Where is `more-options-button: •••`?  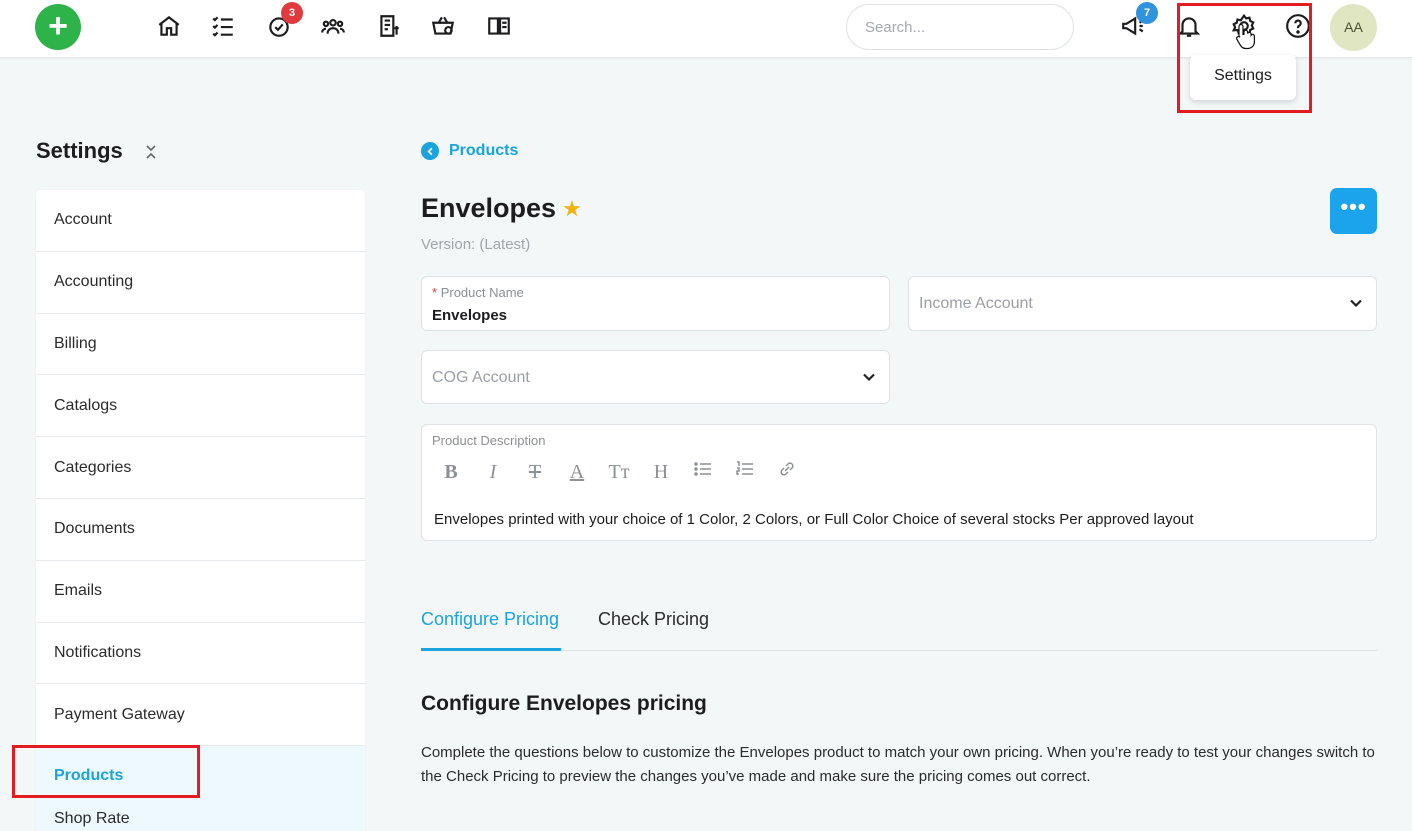
more-options-button: ••• is located at coordinates (1353, 211).